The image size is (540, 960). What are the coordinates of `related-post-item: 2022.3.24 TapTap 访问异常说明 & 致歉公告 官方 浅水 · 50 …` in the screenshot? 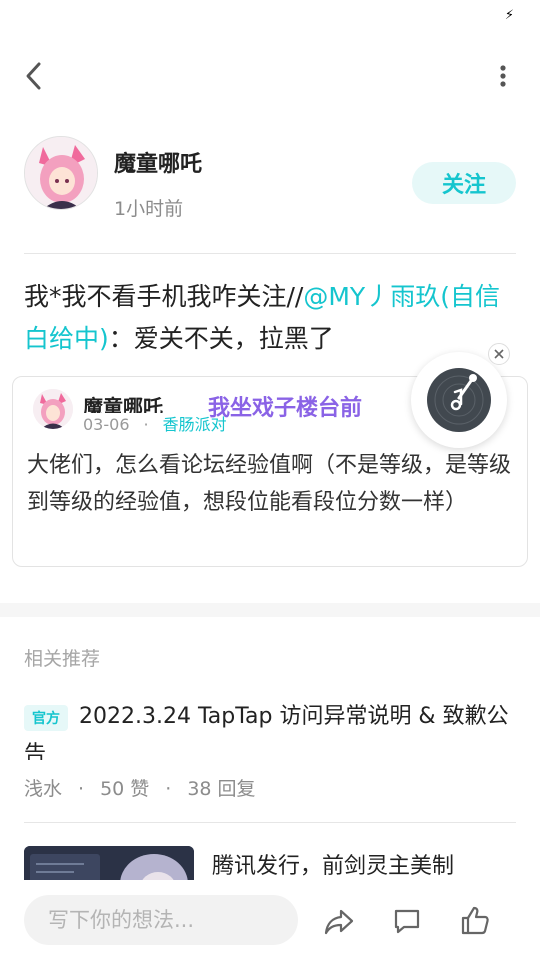 It's located at (270, 754).